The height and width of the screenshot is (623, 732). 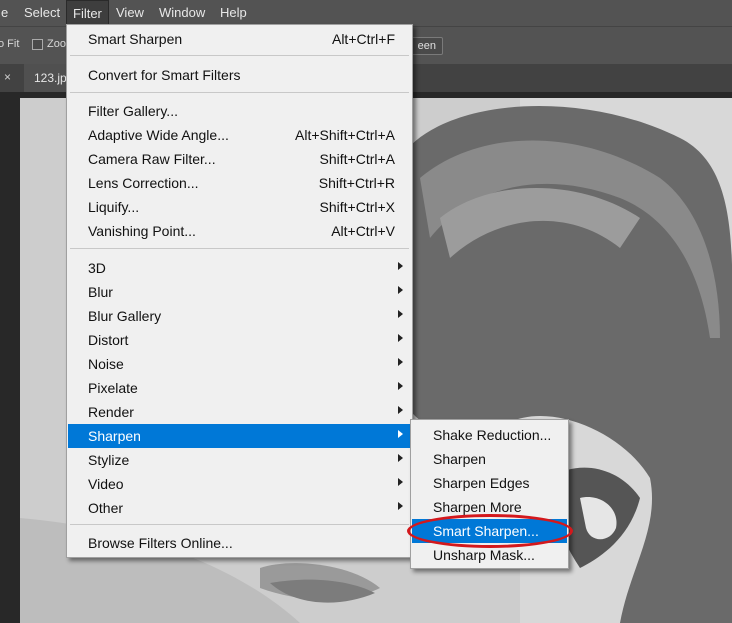 What do you see at coordinates (239, 412) in the screenshot?
I see `menu-item-render: Render` at bounding box center [239, 412].